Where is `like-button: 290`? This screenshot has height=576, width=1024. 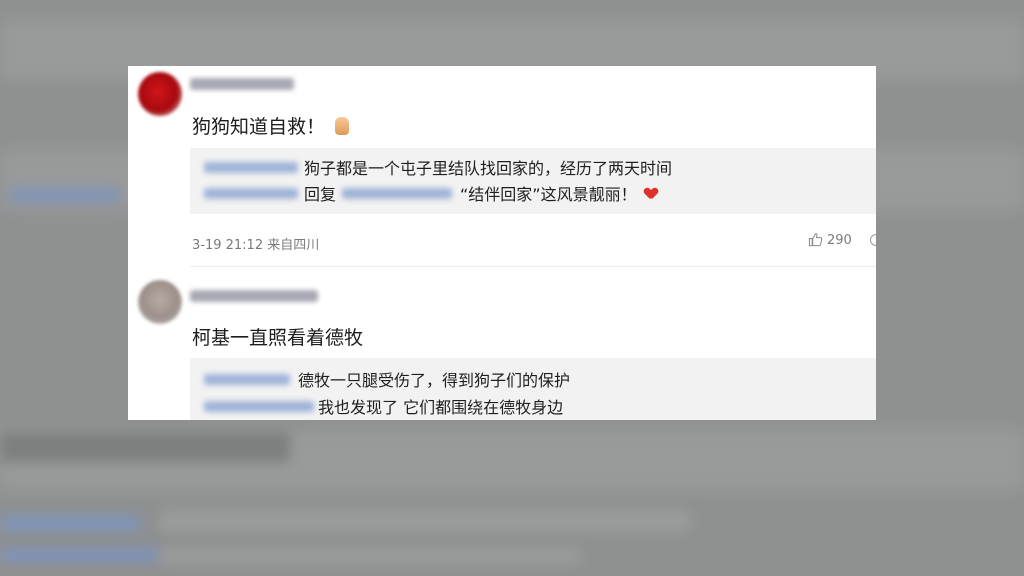 like-button: 290 is located at coordinates (830, 240).